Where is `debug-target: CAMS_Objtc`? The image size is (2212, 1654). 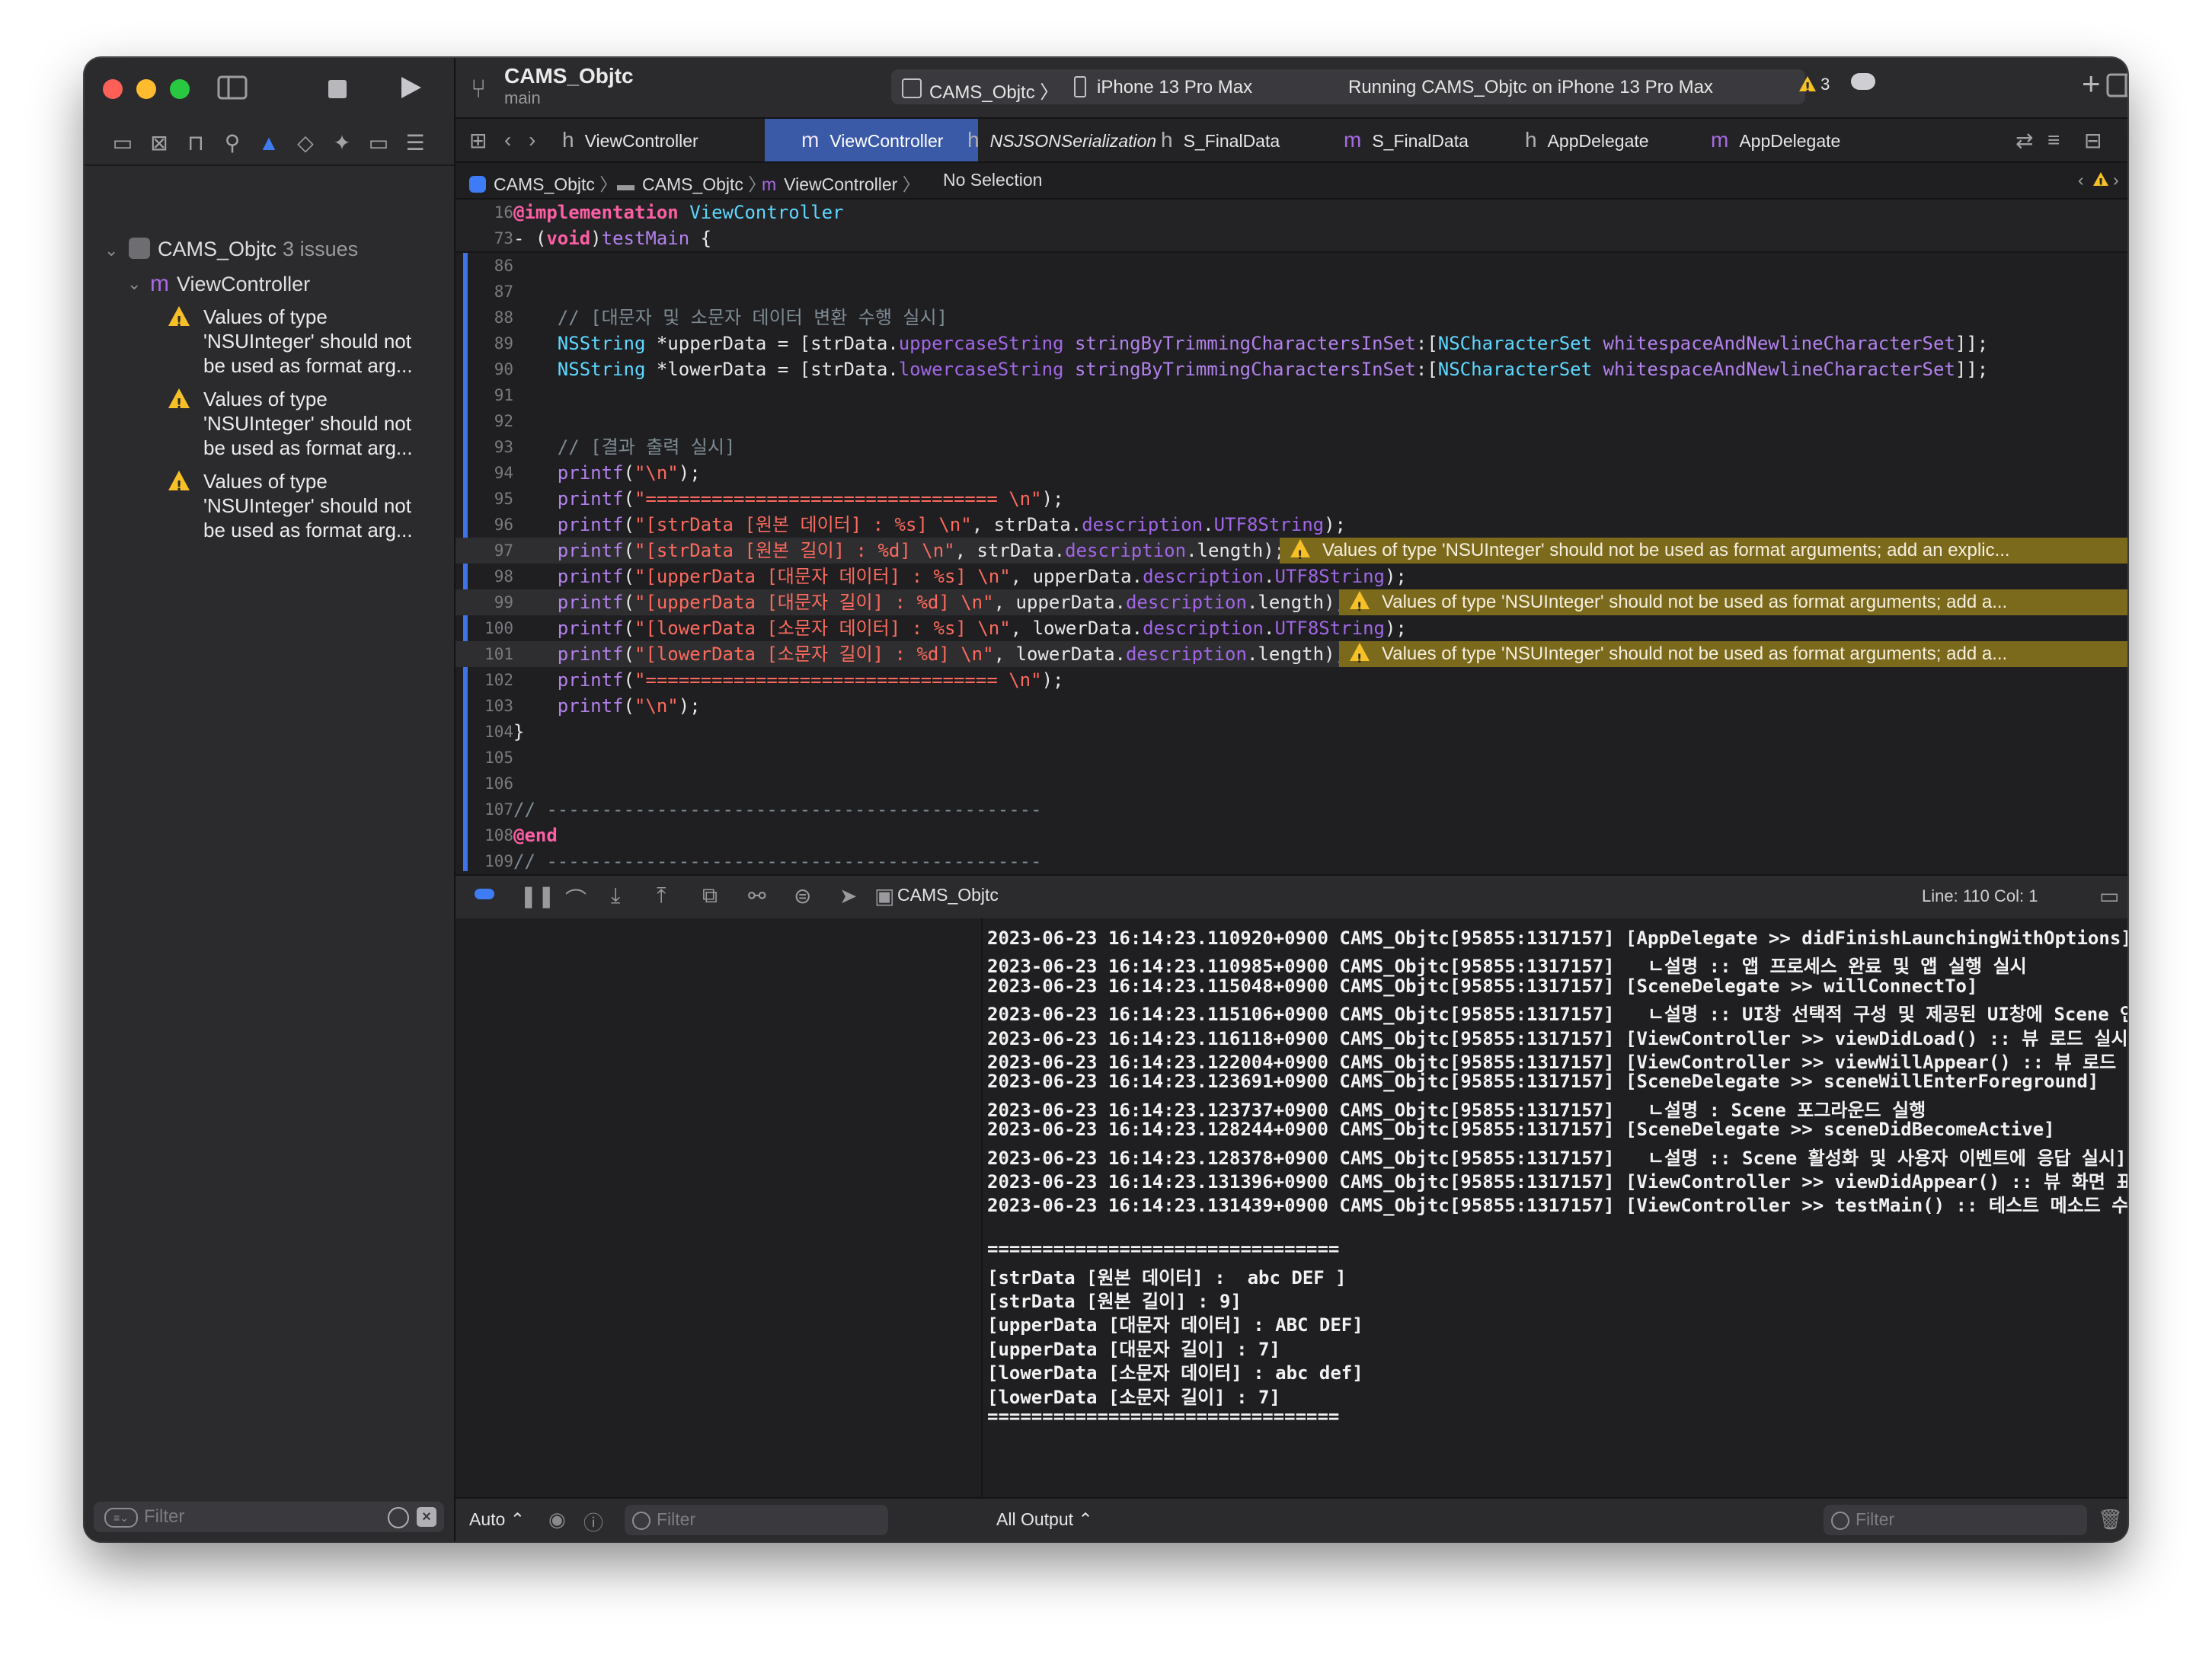
debug-target: CAMS_Objtc is located at coordinates (948, 895).